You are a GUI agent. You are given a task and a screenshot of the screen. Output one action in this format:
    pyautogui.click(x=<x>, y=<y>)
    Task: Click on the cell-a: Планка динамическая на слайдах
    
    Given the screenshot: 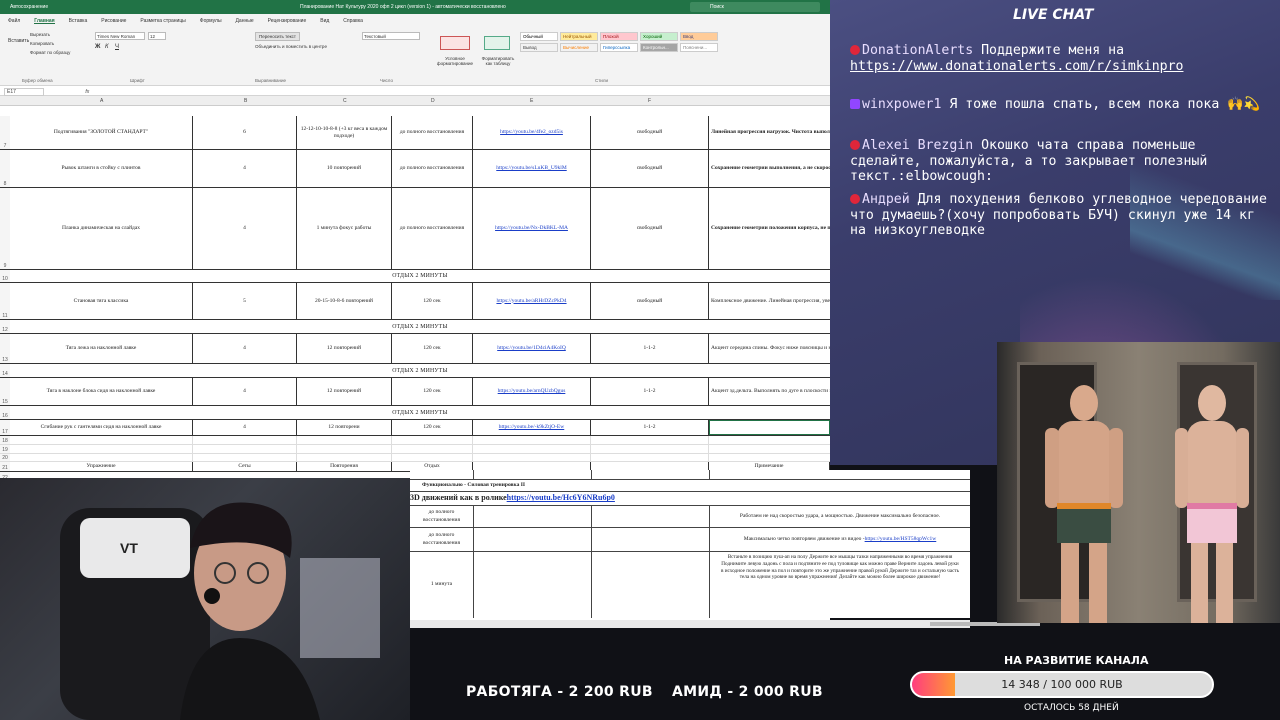 What is the action you would take?
    pyautogui.click(x=101, y=228)
    